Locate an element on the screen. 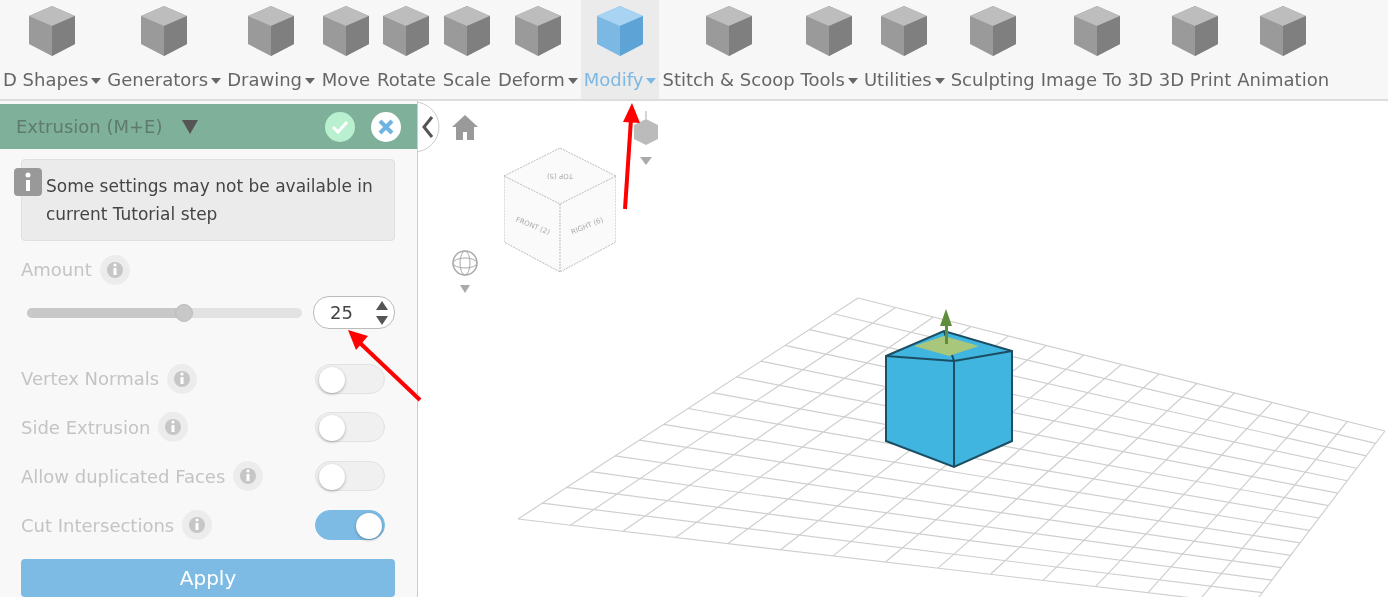 The height and width of the screenshot is (599, 1388). close-icon is located at coordinates (386, 126).